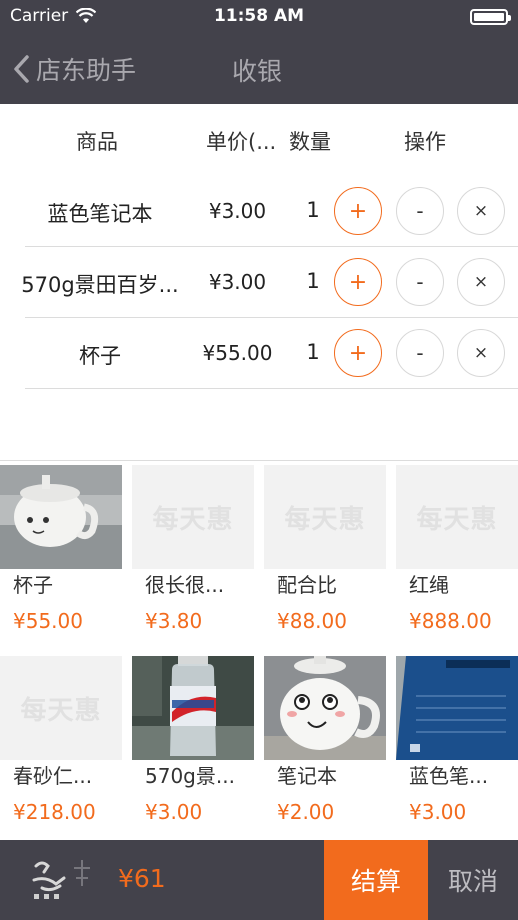 The height and width of the screenshot is (920, 518). What do you see at coordinates (54, 812) in the screenshot?
I see `product-price: ¥218.00` at bounding box center [54, 812].